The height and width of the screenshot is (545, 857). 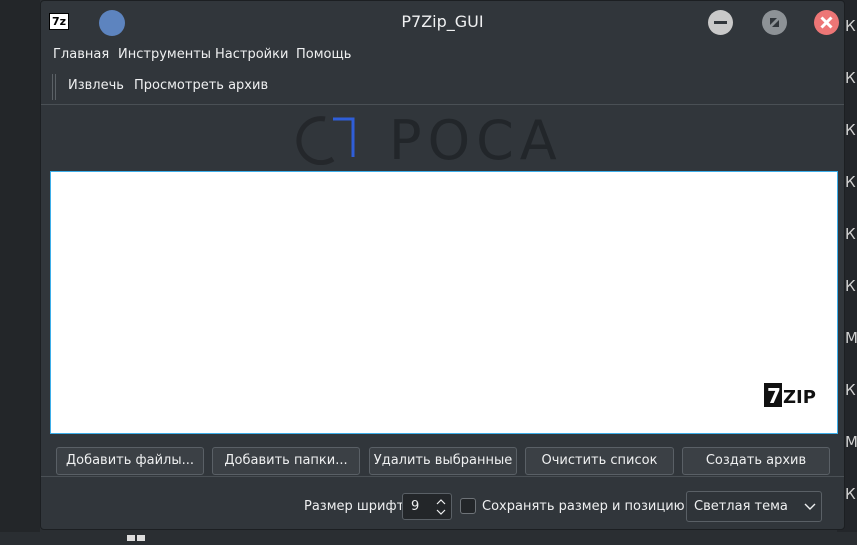 I want to click on restore-icon, so click(x=774, y=22).